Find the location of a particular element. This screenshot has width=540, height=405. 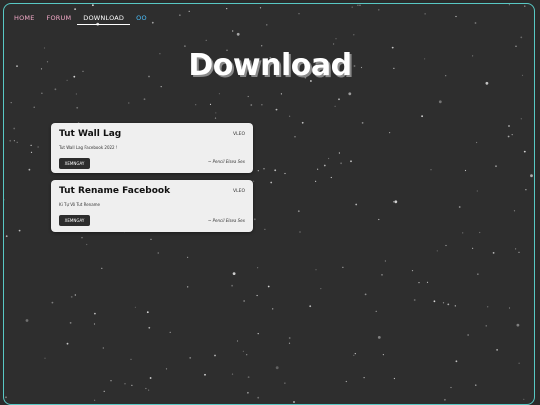

card-description: Tut Wall Lag Facebook 2022 ! is located at coordinates (88, 147).